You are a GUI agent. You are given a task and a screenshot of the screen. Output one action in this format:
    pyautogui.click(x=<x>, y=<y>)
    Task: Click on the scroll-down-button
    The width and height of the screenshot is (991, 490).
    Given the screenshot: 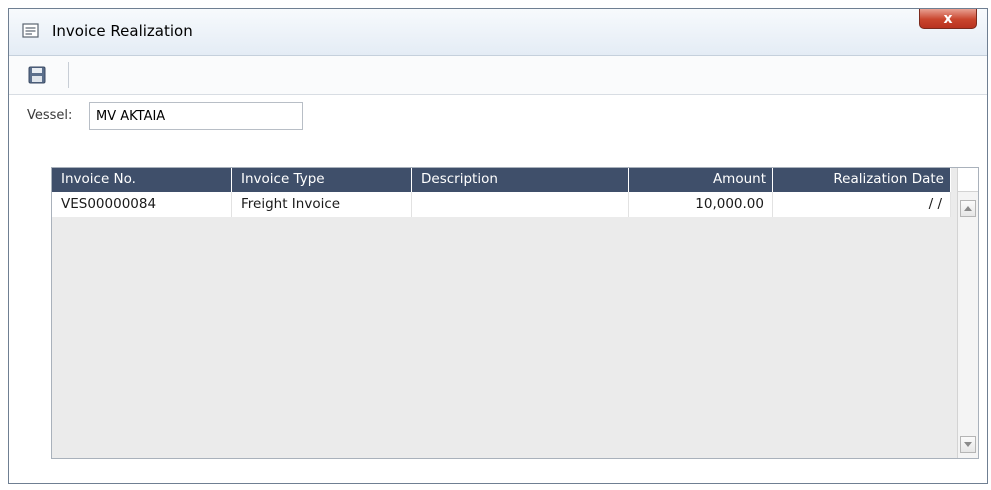 What is the action you would take?
    pyautogui.click(x=968, y=444)
    